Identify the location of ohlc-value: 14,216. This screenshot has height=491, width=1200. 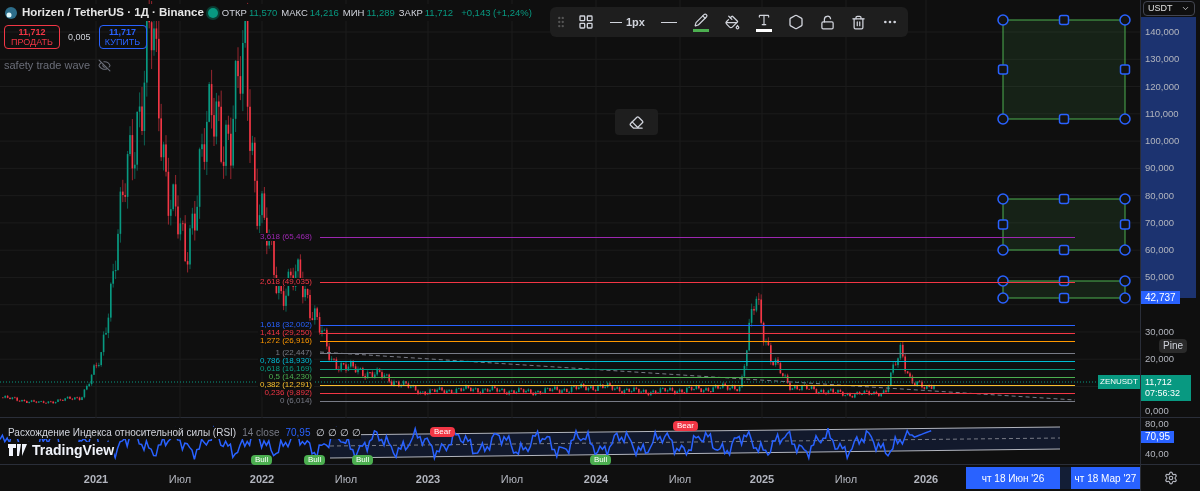
(324, 12).